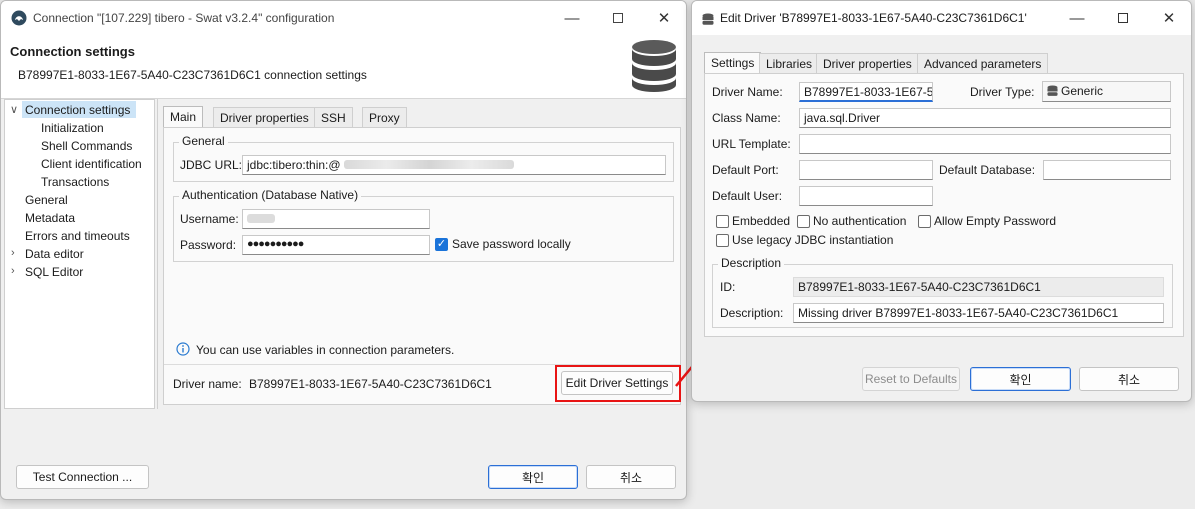  I want to click on tree-item-metadata: Metadata, so click(50, 218).